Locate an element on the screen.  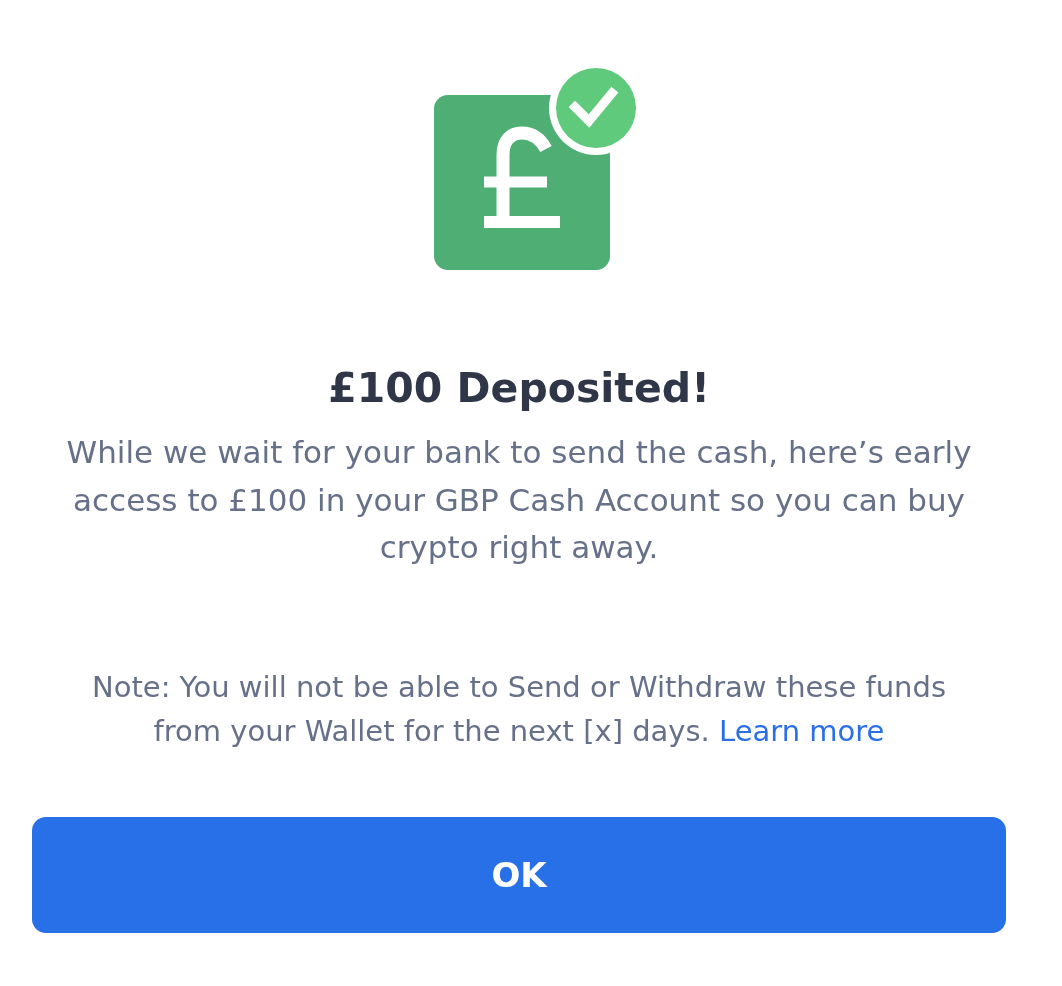
deposit-title: £100 Deposited! is located at coordinates (519, 388).